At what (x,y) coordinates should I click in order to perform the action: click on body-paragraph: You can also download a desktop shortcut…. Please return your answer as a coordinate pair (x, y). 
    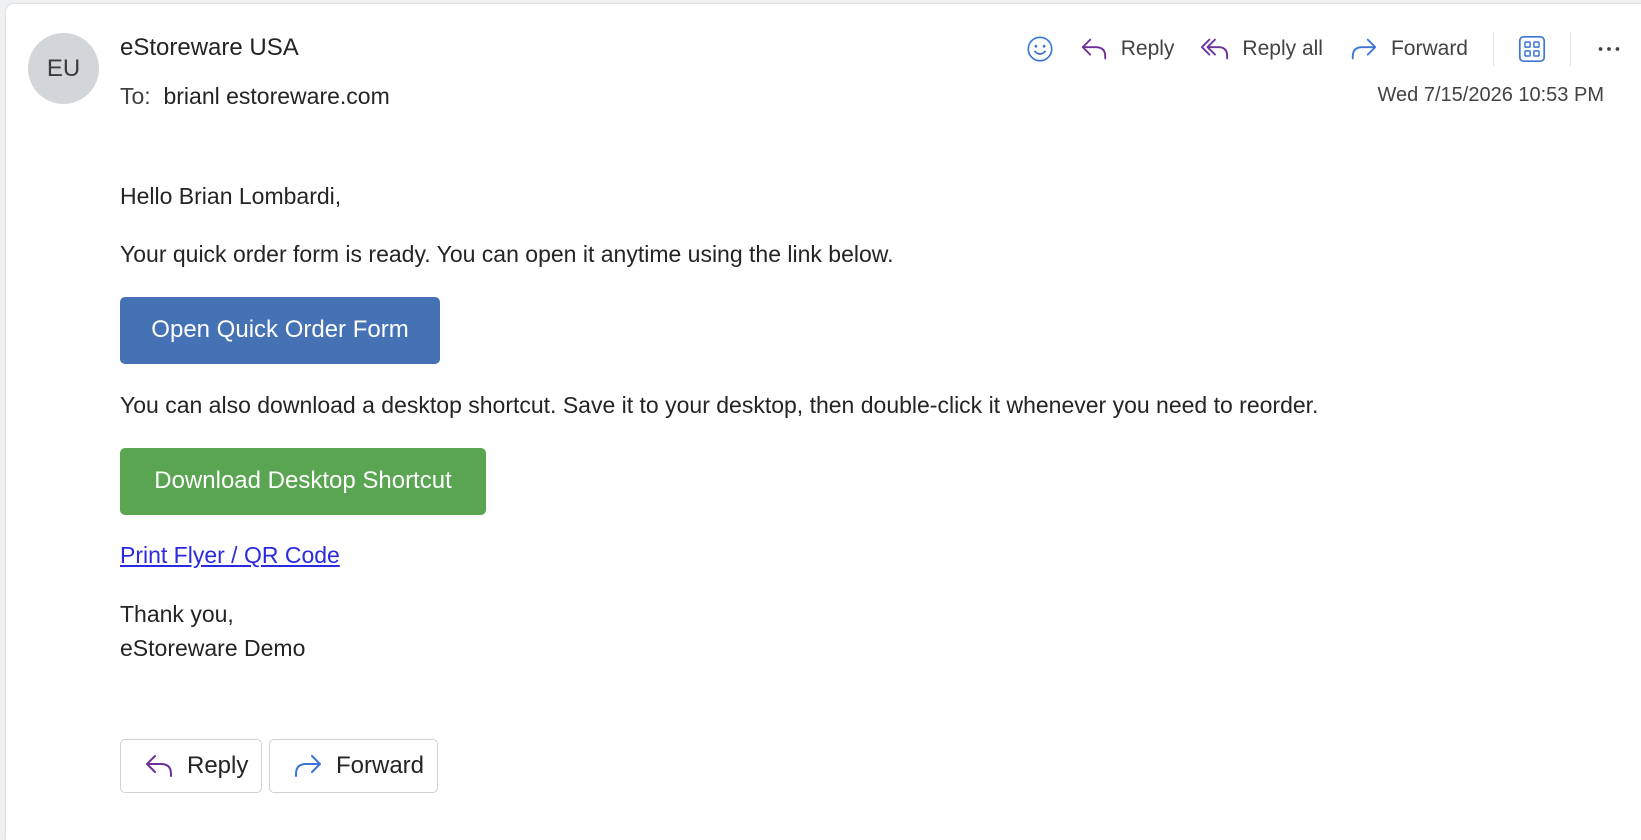
    Looking at the image, I should click on (719, 405).